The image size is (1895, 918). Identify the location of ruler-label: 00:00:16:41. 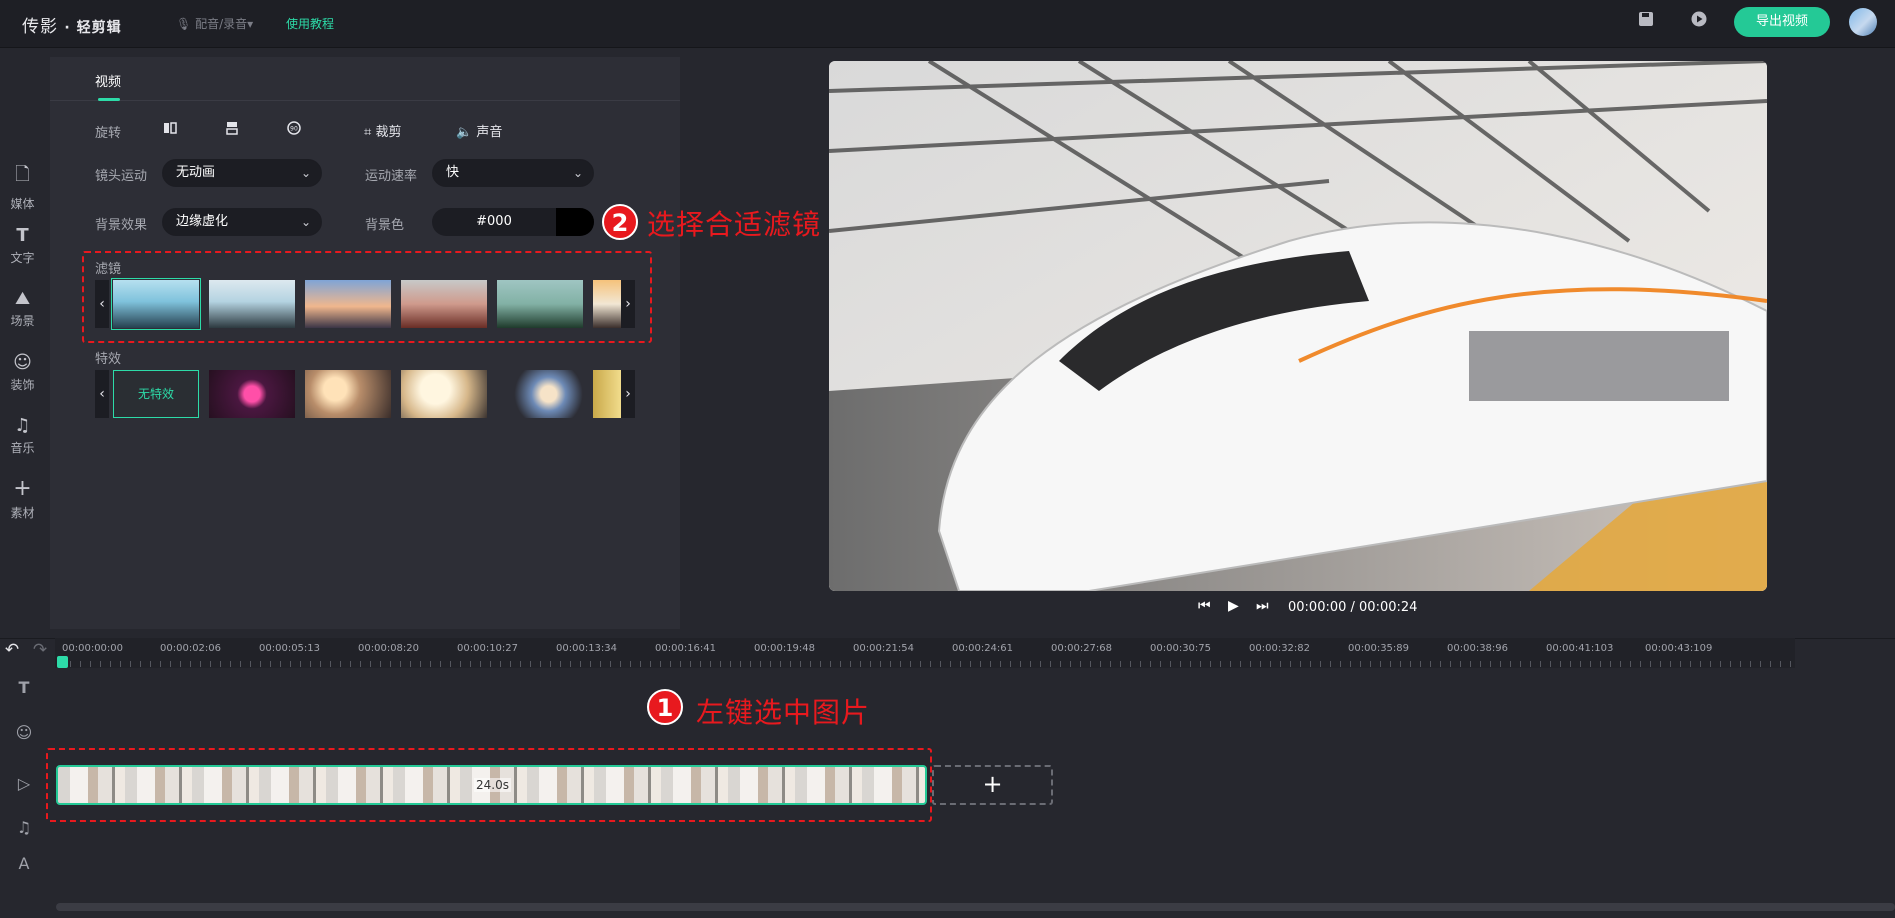
(686, 648).